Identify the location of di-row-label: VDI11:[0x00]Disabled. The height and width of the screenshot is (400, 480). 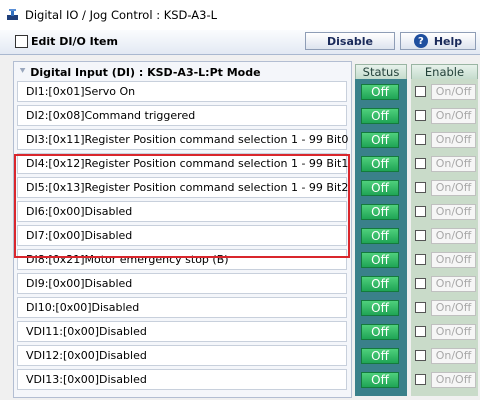
(86, 331).